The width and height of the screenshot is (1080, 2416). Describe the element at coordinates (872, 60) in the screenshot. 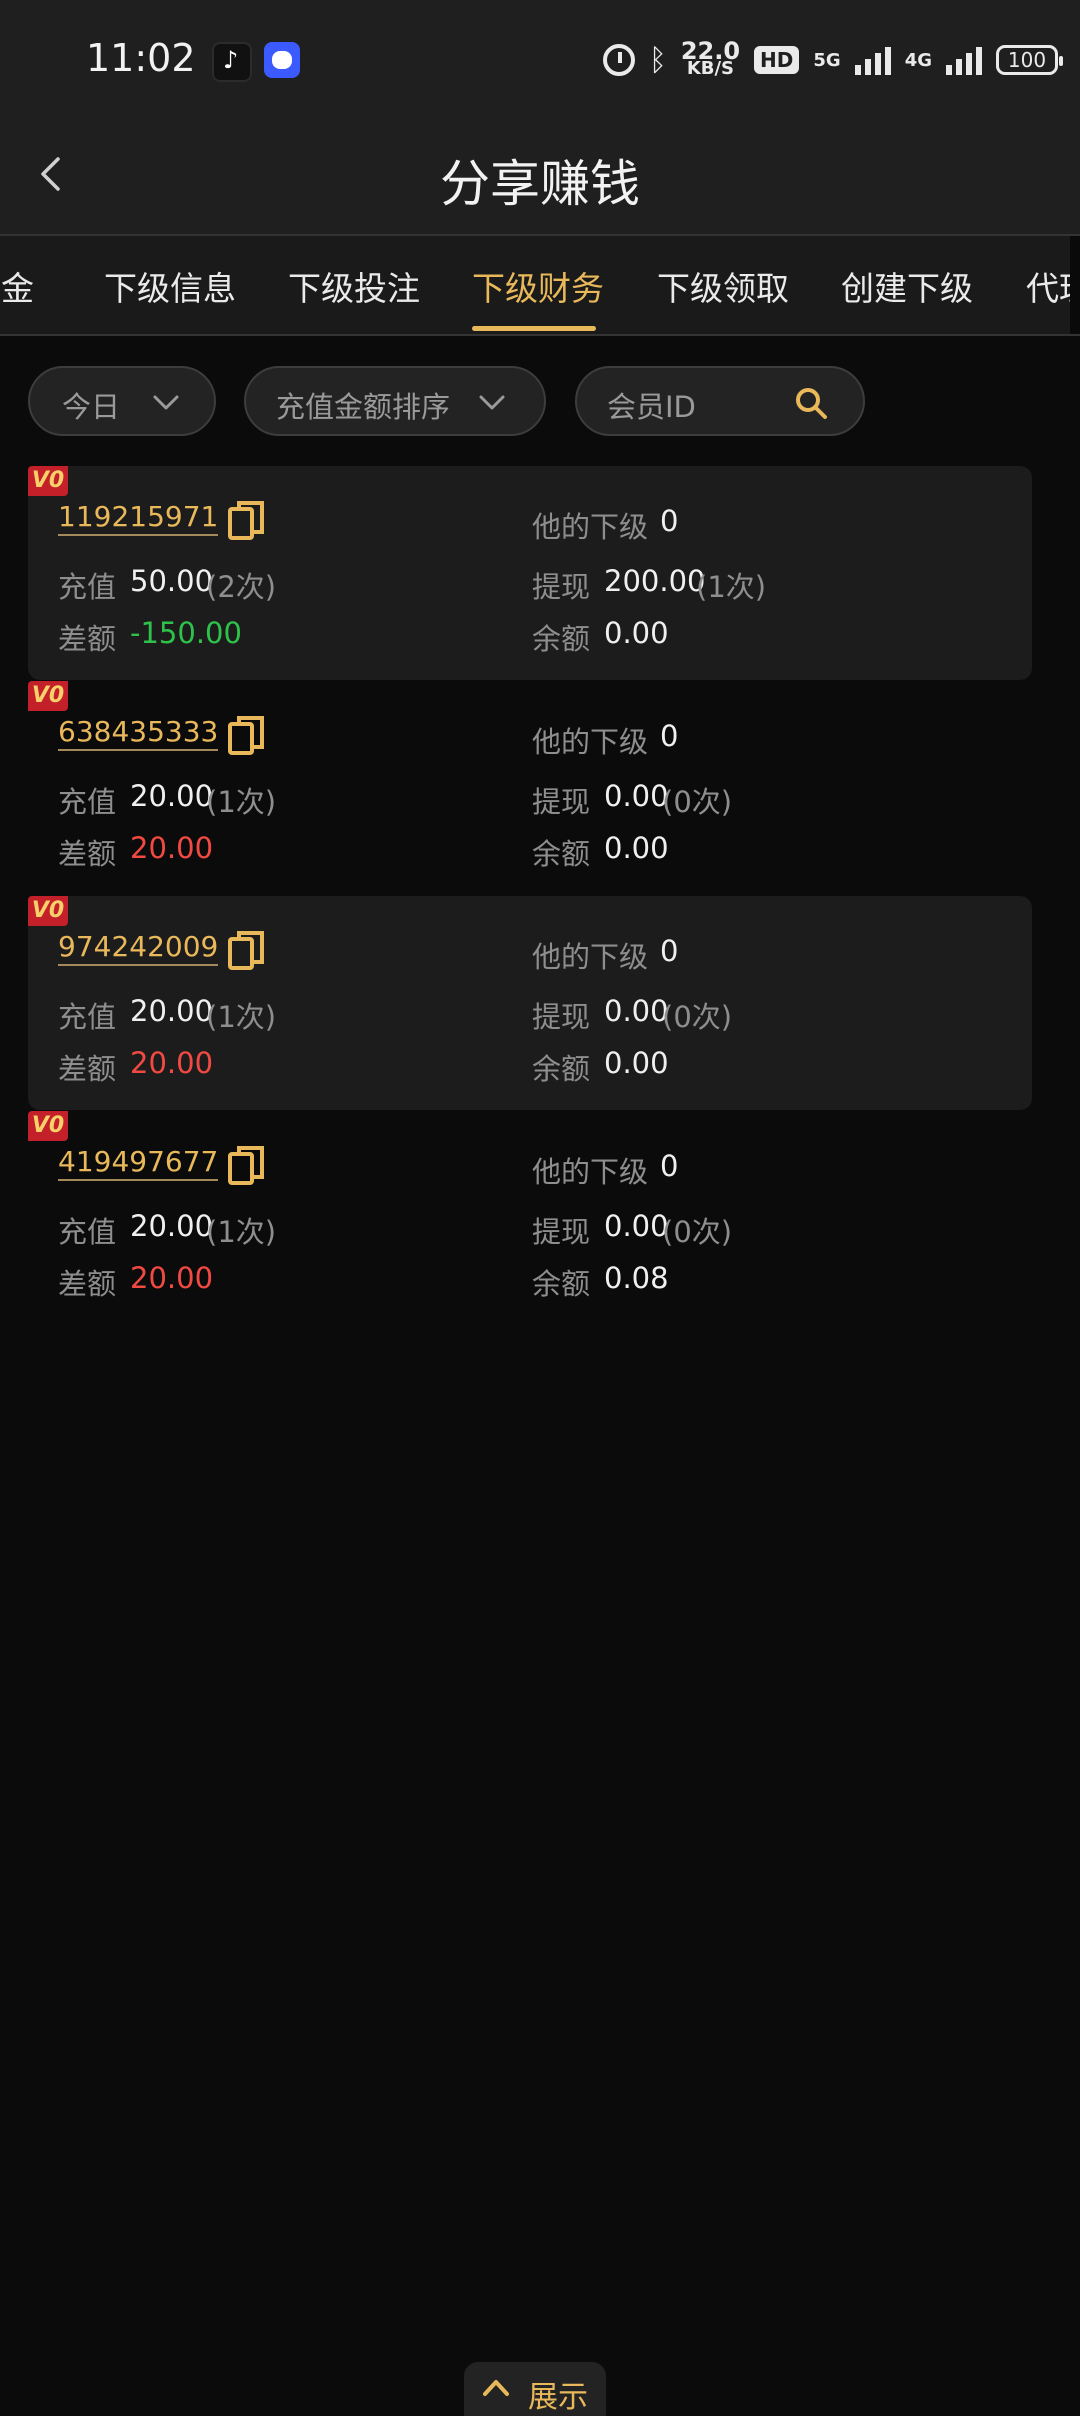

I see `signal-5g-icon` at that location.